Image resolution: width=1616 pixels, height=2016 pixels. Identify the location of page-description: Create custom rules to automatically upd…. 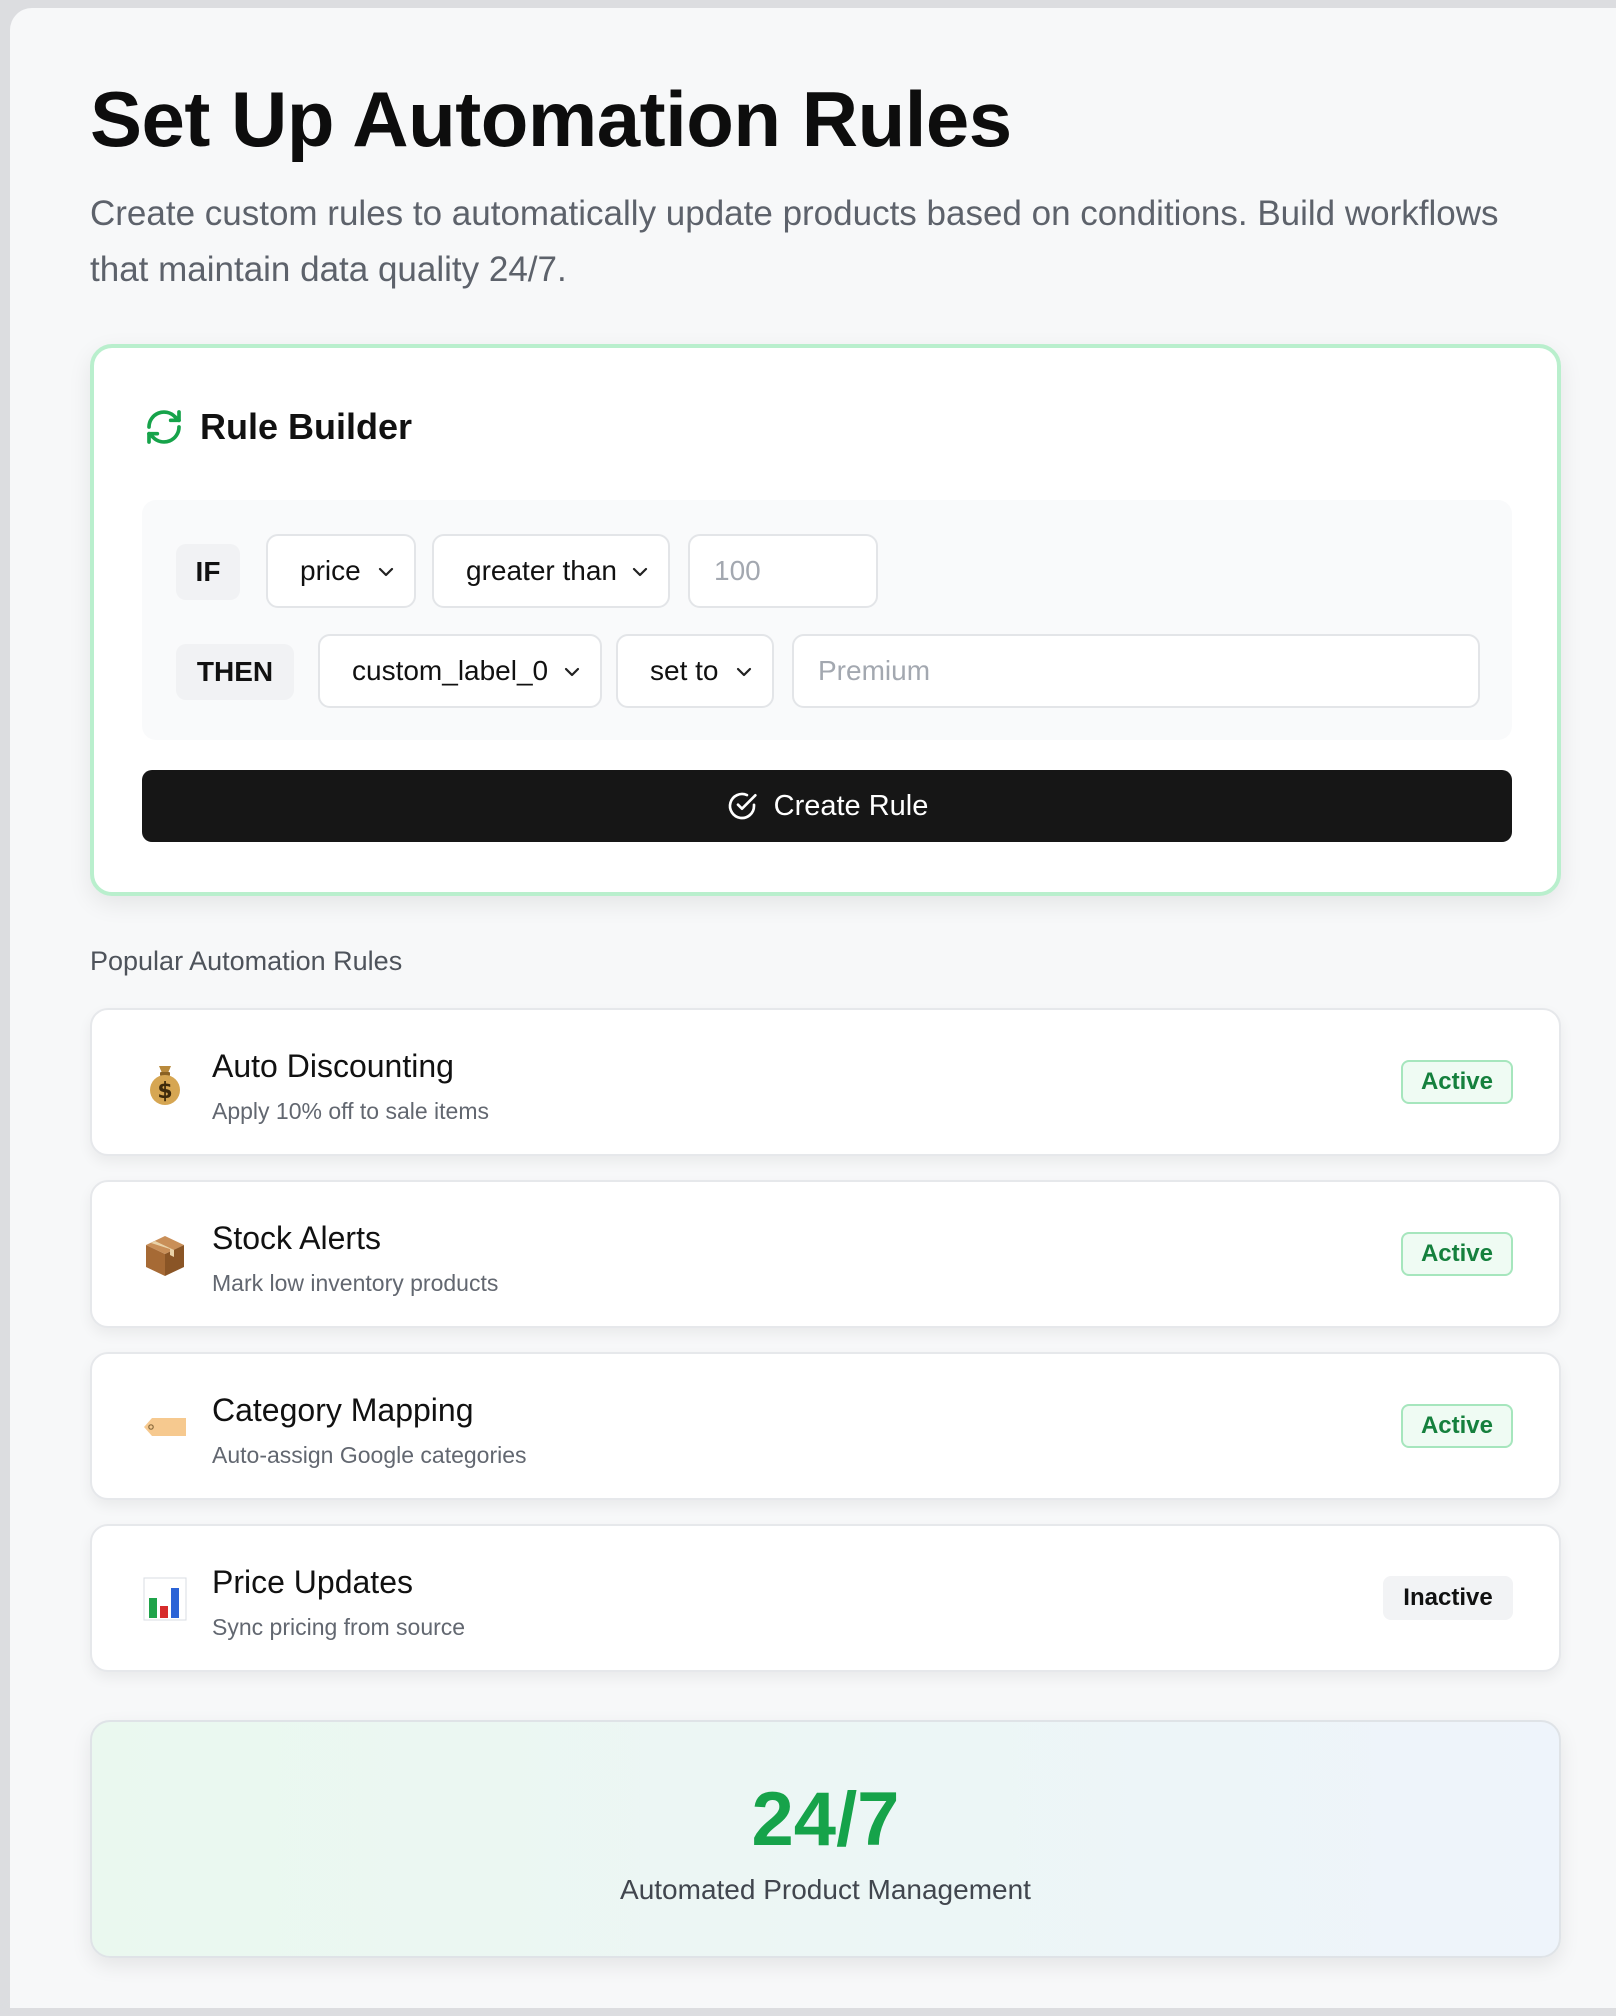
(794, 241).